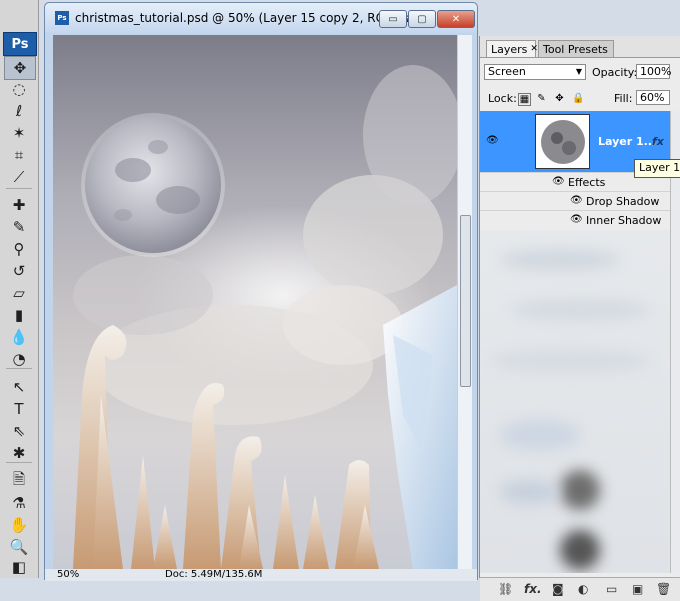 This screenshot has width=680, height=601. What do you see at coordinates (675, 342) in the screenshot?
I see `panel-scrollbar` at bounding box center [675, 342].